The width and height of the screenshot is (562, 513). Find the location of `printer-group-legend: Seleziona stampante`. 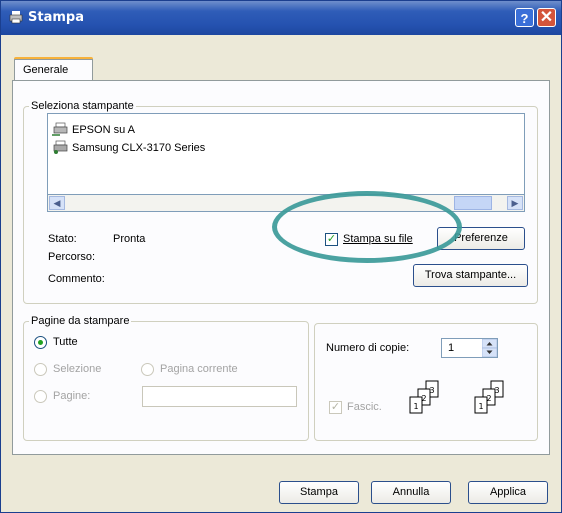

printer-group-legend: Seleziona stampante is located at coordinates (82, 106).